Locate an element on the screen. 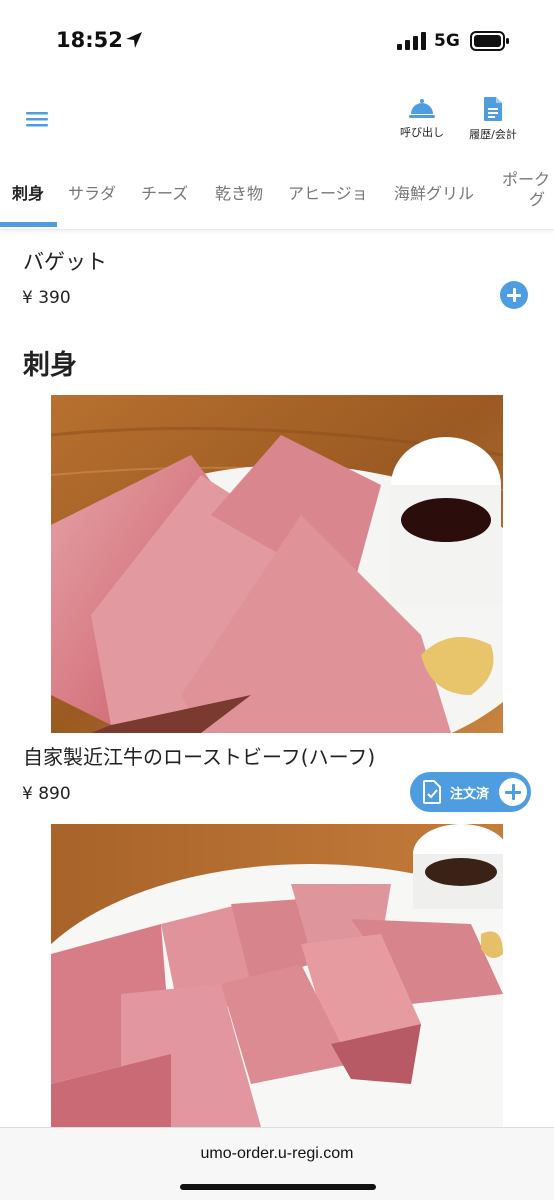  section-title: 刺身 is located at coordinates (50, 365).